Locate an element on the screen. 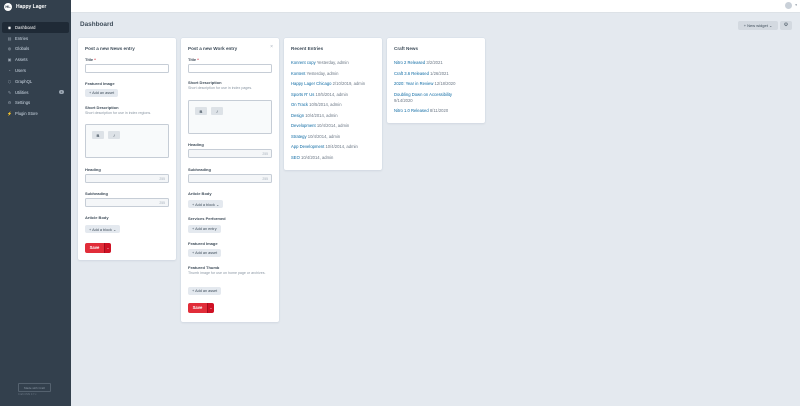 This screenshot has height=406, width=800. nav-item-label: Utilities is located at coordinates (22, 92).